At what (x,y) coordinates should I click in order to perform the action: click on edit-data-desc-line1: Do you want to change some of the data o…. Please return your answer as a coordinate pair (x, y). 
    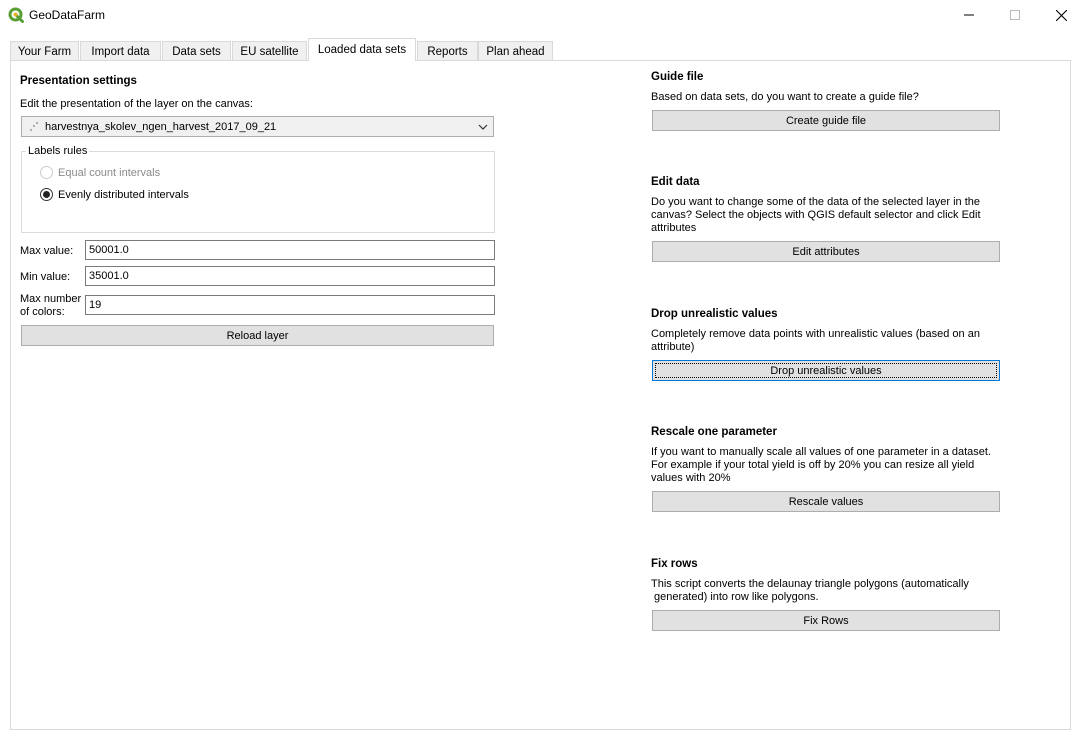
    Looking at the image, I should click on (815, 202).